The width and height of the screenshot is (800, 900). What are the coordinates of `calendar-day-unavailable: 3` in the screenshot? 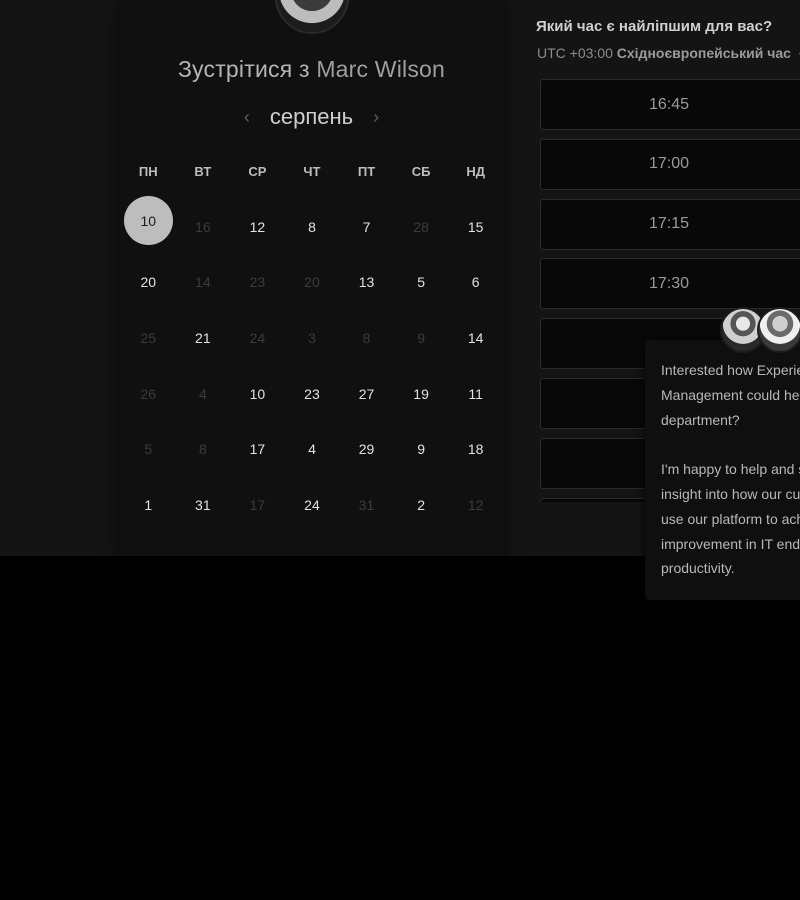 It's located at (312, 338).